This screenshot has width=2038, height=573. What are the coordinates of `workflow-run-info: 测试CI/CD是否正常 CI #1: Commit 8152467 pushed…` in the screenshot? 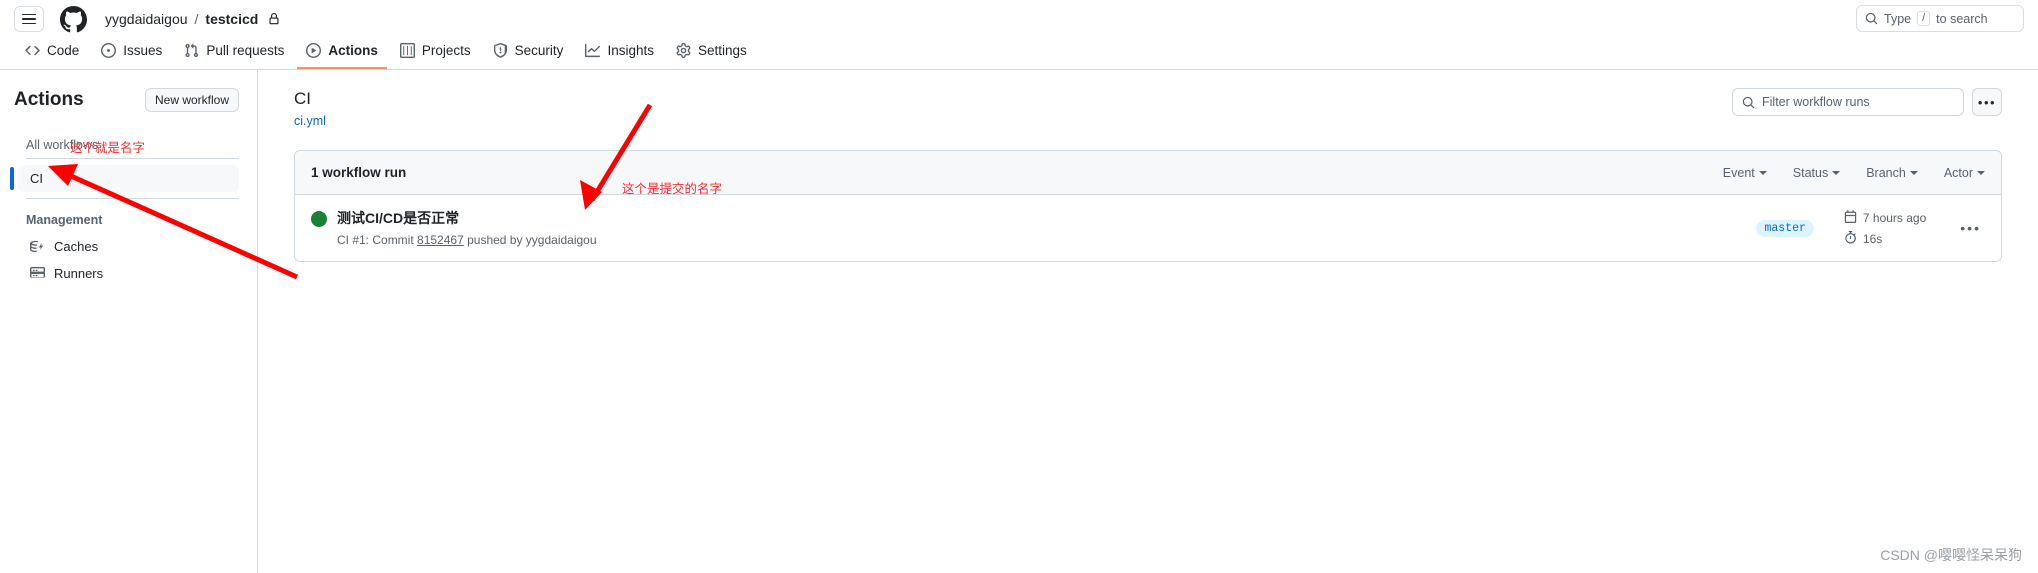 It's located at (1033, 228).